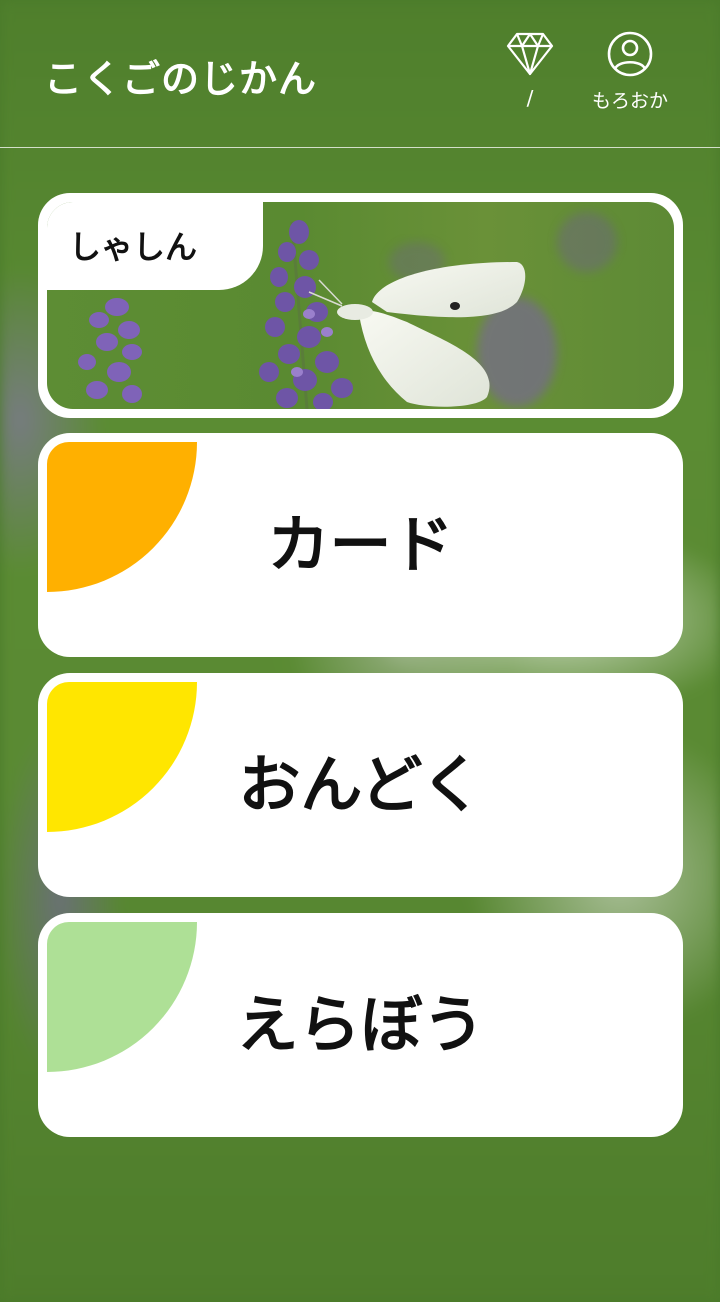  Describe the element at coordinates (133, 247) in the screenshot. I see `photo-label: しゃしん` at that location.